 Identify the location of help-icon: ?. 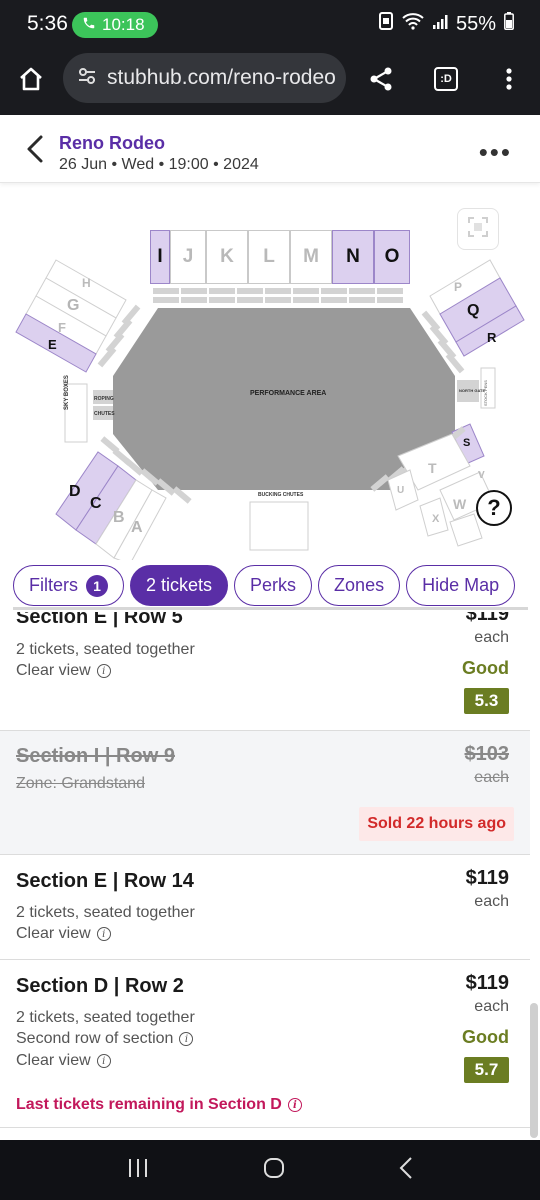
(494, 507).